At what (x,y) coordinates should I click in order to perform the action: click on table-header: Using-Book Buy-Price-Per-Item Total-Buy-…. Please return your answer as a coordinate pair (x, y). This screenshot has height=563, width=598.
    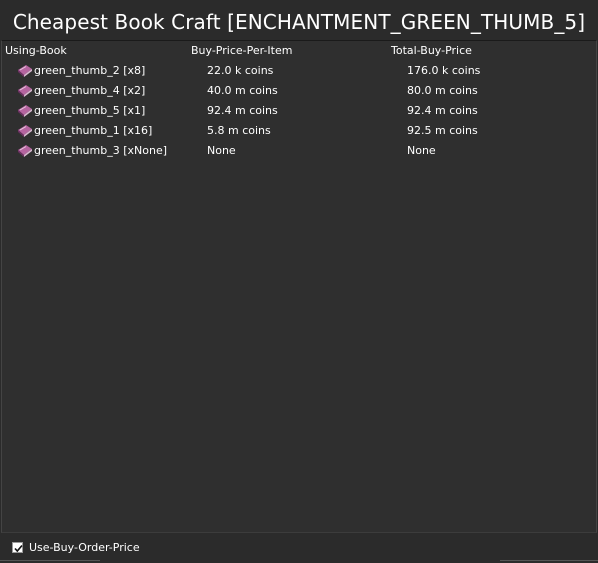
    Looking at the image, I should click on (299, 51).